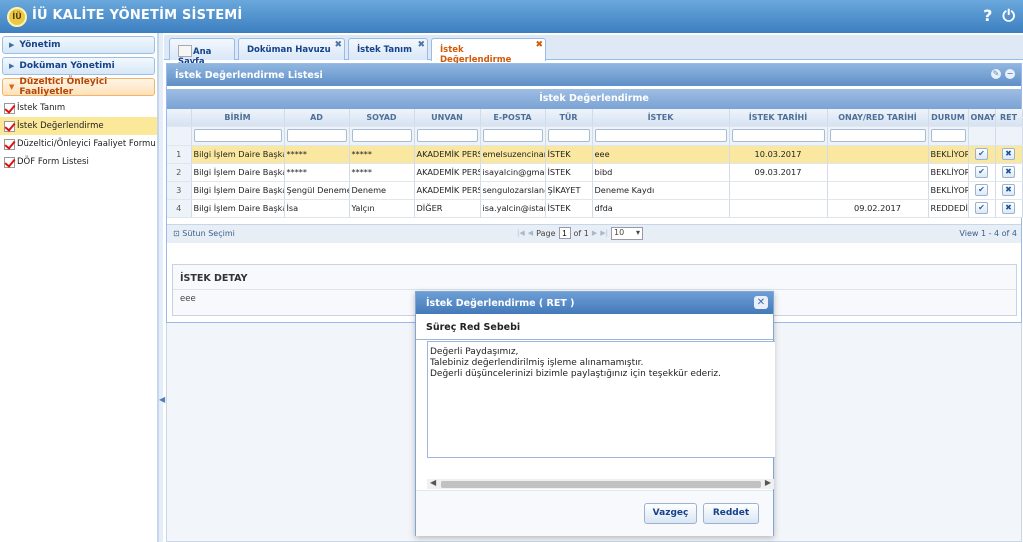 The height and width of the screenshot is (542, 1023). I want to click on column-header-soyad: SOYAD, so click(382, 118).